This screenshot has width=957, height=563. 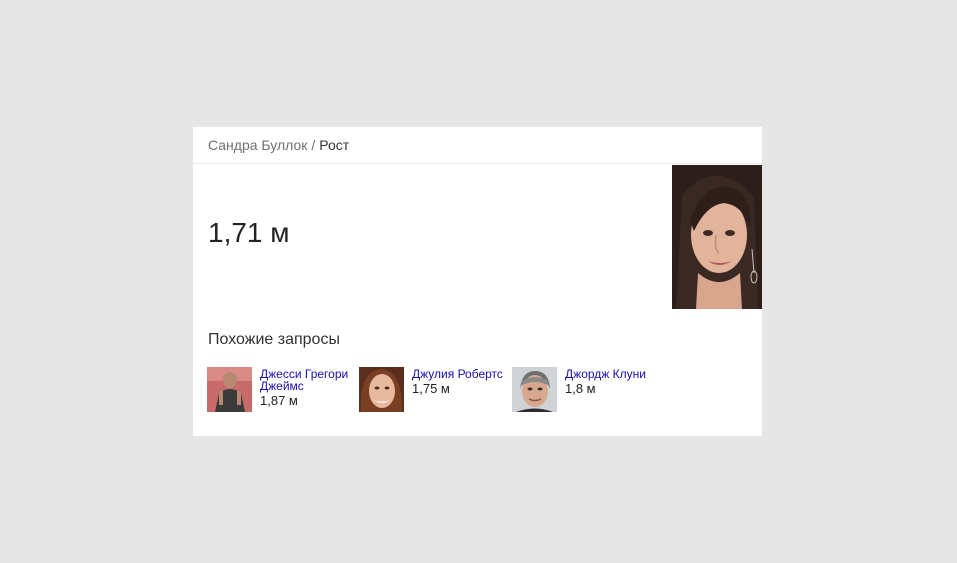 What do you see at coordinates (307, 379) in the screenshot?
I see `related-item-name: Джесси Грегори Джеймс` at bounding box center [307, 379].